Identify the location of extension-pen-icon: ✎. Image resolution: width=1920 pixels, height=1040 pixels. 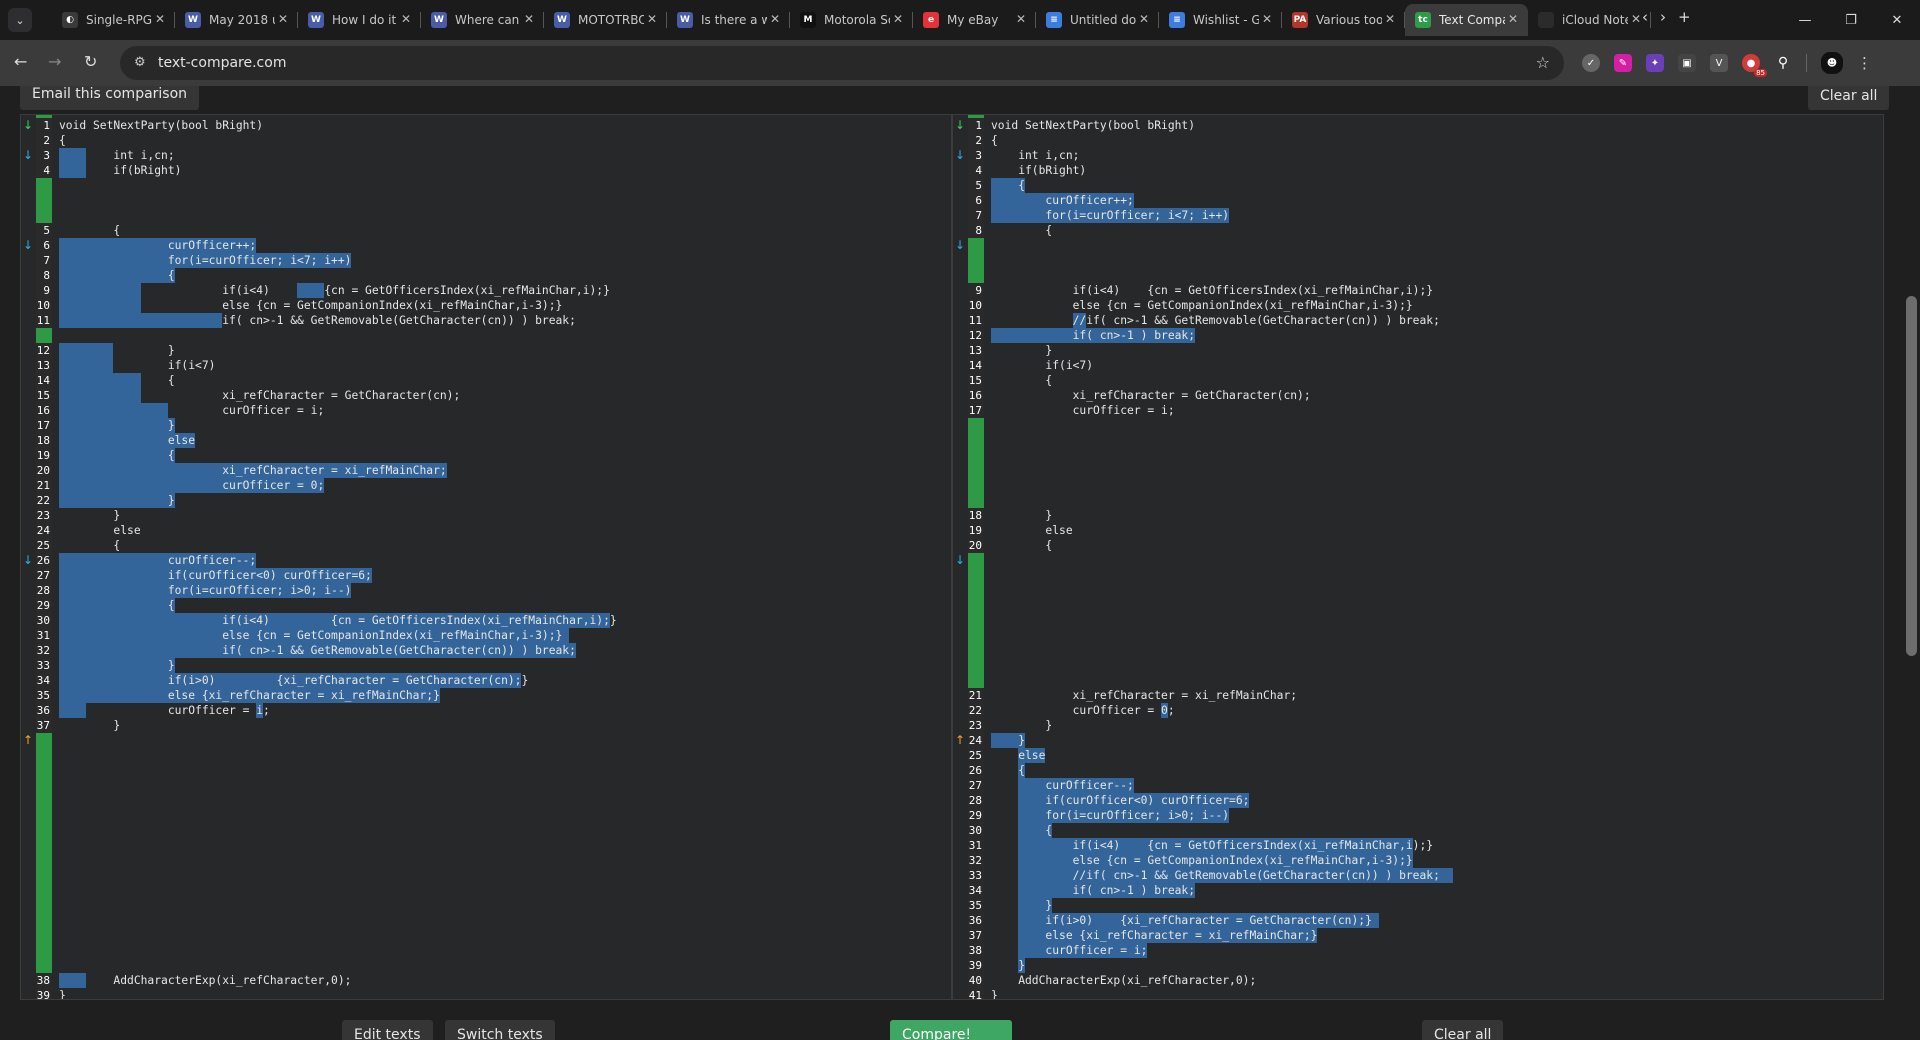
(1623, 63).